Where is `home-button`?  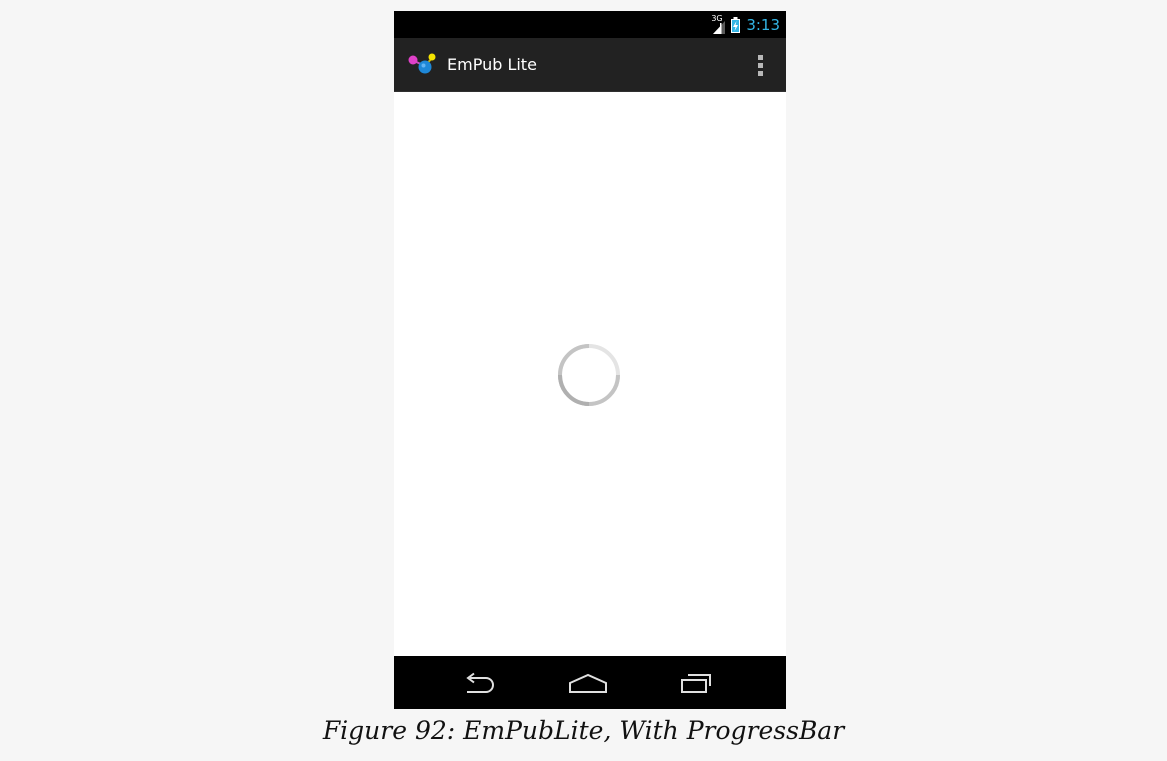 home-button is located at coordinates (588, 683).